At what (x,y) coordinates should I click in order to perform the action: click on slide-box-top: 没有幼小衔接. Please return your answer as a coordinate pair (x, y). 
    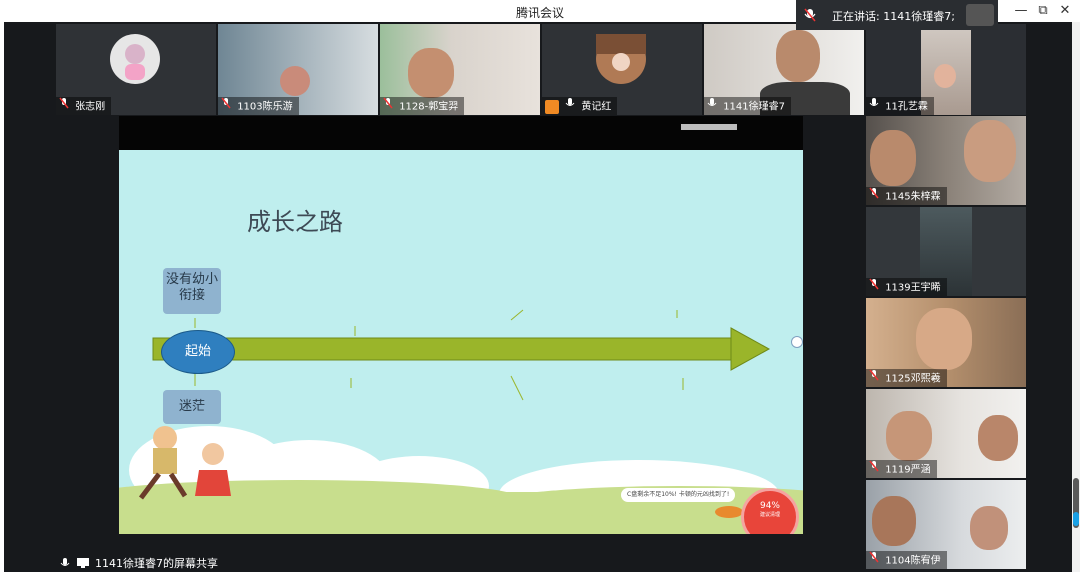
    Looking at the image, I should click on (192, 291).